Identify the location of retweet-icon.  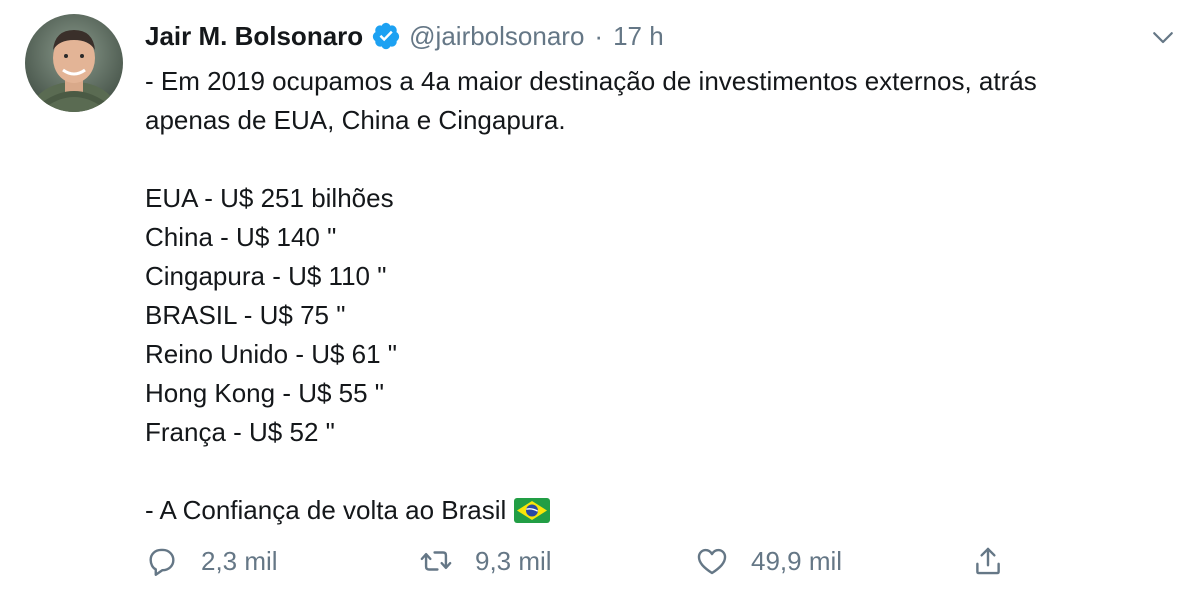
(436, 561).